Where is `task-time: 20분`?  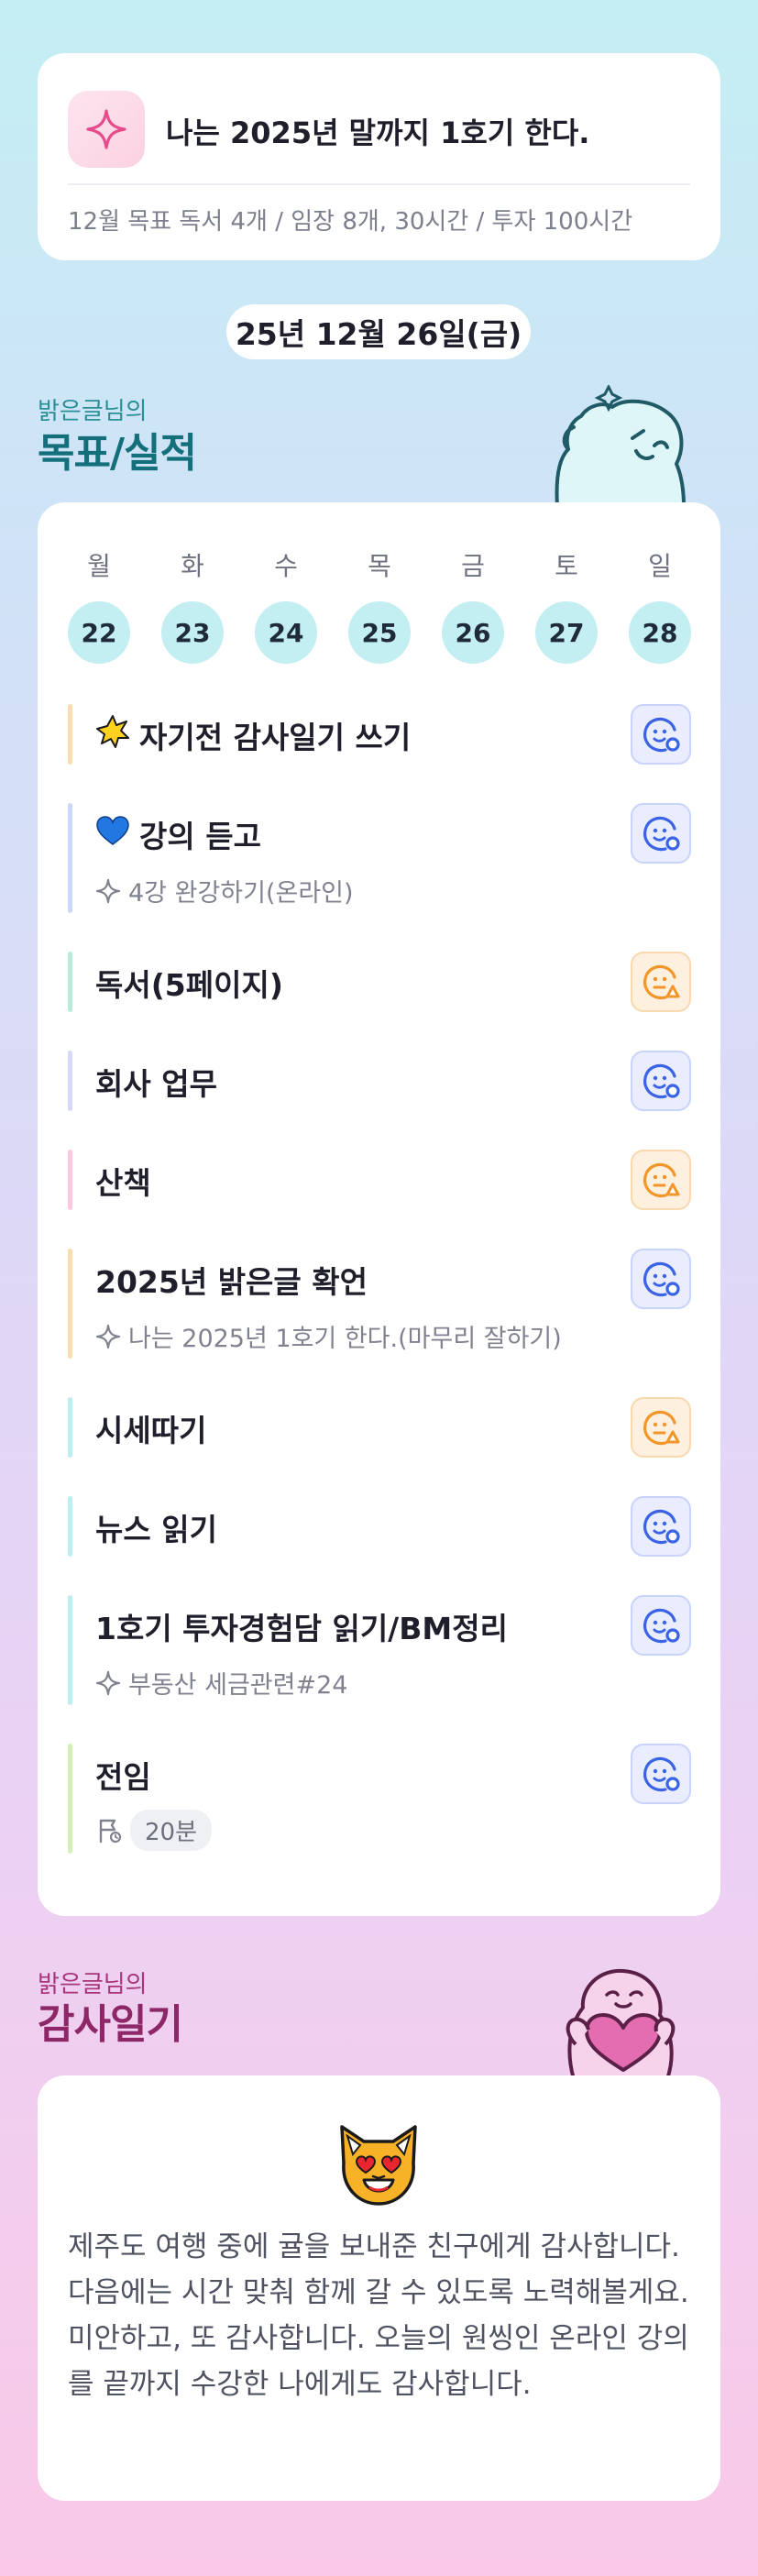 task-time: 20분 is located at coordinates (154, 1830).